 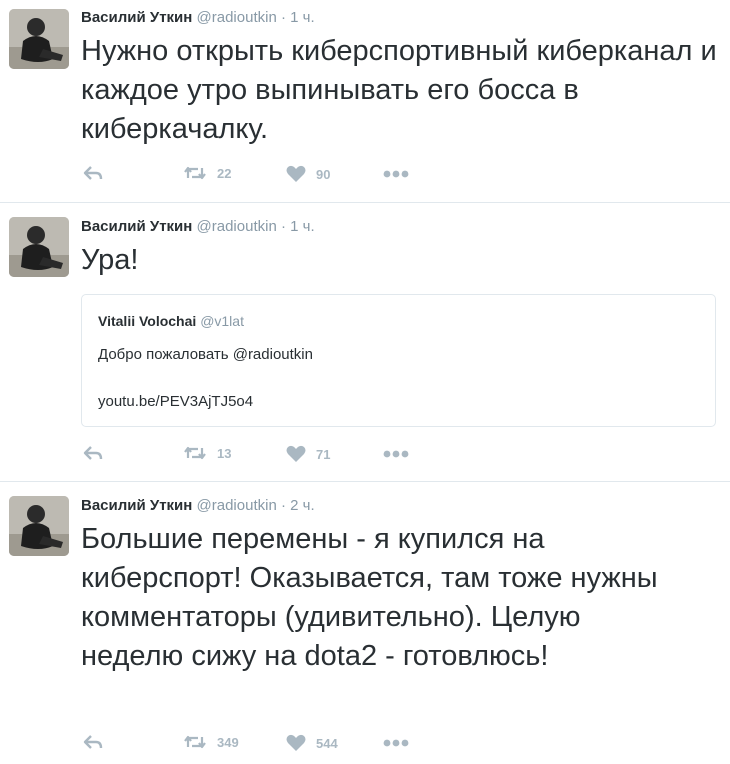 What do you see at coordinates (327, 743) in the screenshot?
I see `like-count: 544` at bounding box center [327, 743].